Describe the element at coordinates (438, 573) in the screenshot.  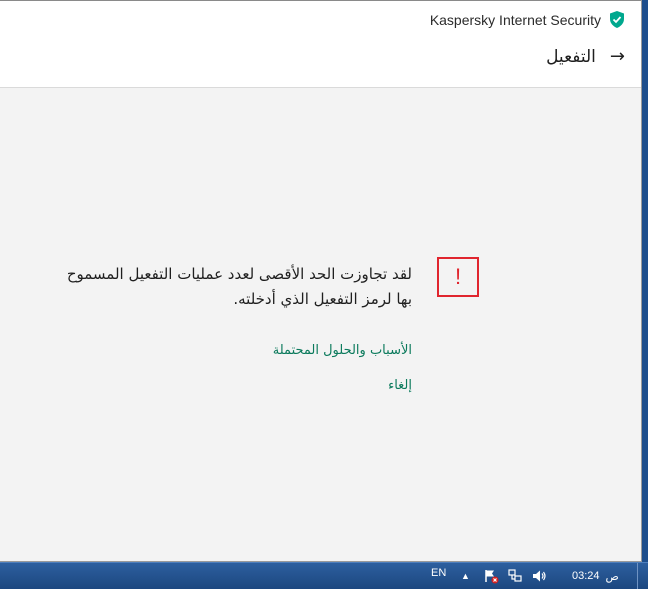
I see `language-indicator: EN` at that location.